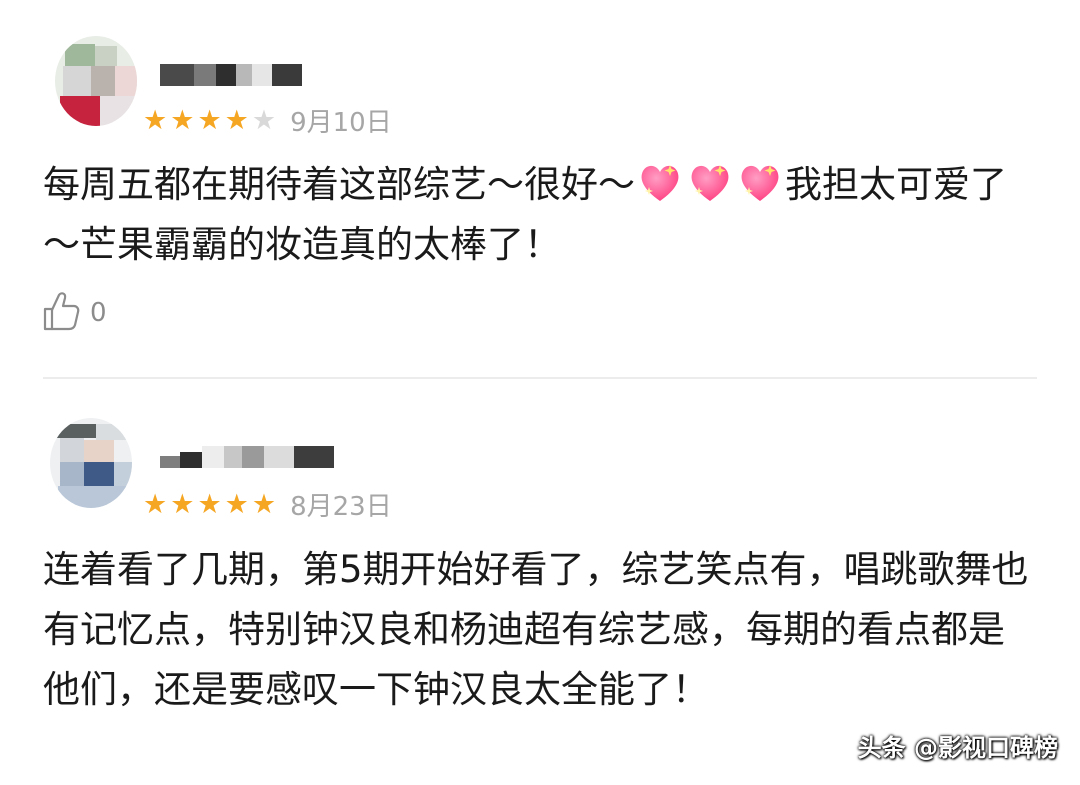  Describe the element at coordinates (61, 313) in the screenshot. I see `thumbs-up-icon` at that location.